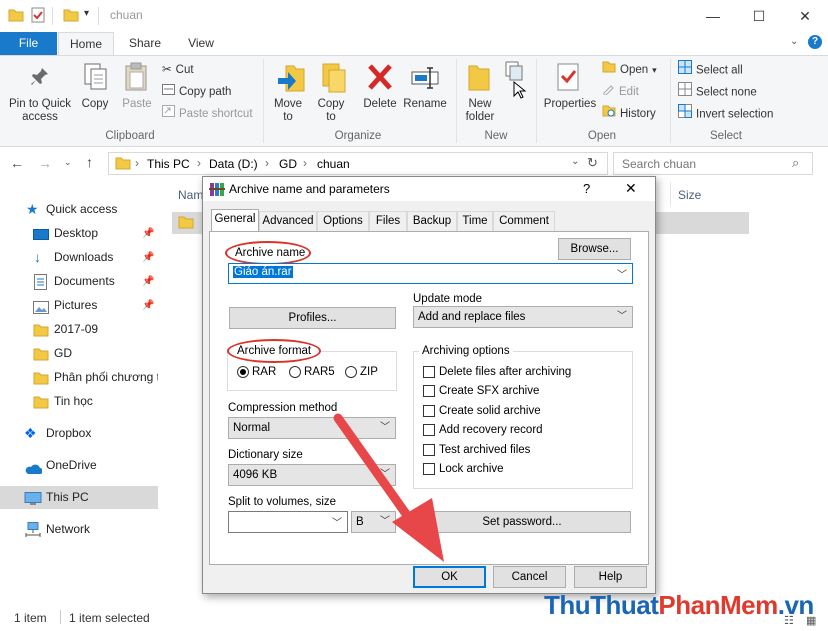  What do you see at coordinates (575, 161) in the screenshot?
I see `address-dropdown-icon: ⌄` at bounding box center [575, 161].